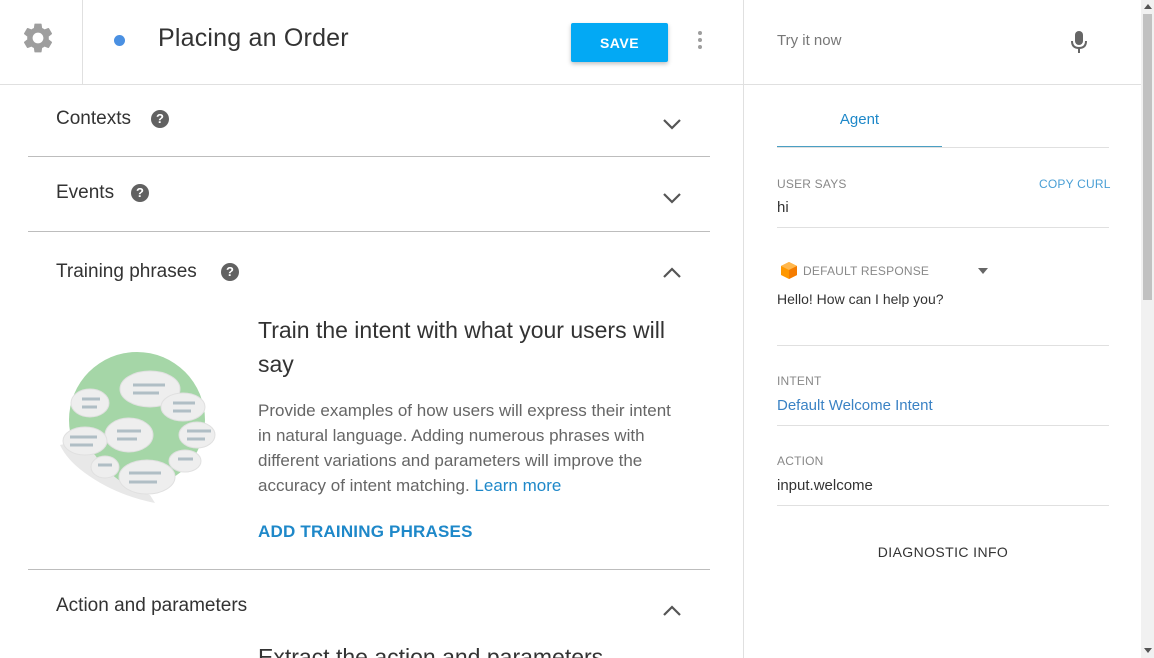 The height and width of the screenshot is (658, 1154). What do you see at coordinates (800, 461) in the screenshot?
I see `action-label: ACTION` at bounding box center [800, 461].